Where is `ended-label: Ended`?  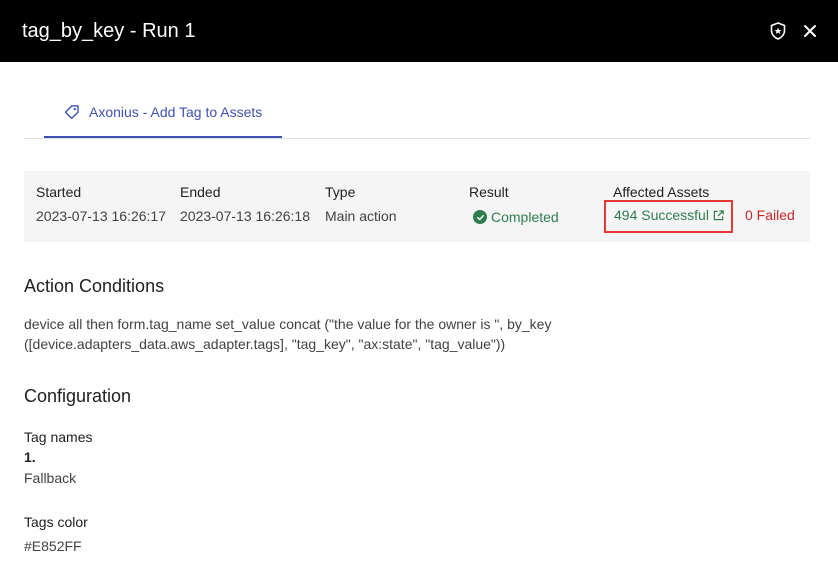
ended-label: Ended is located at coordinates (200, 192).